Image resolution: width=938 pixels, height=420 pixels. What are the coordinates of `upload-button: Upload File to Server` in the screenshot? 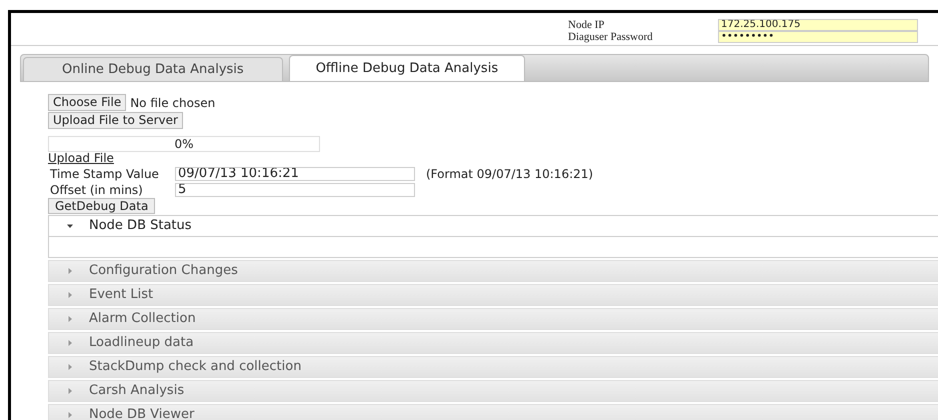 It's located at (115, 120).